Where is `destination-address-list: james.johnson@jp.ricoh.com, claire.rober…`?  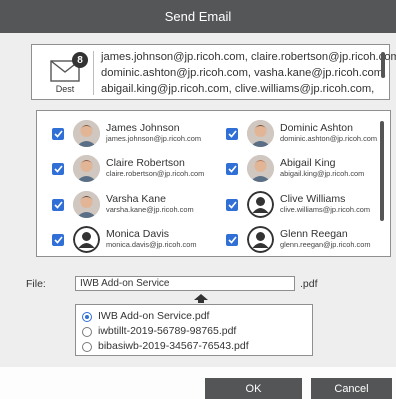 destination-address-list: james.johnson@jp.ricoh.com, claire.rober… is located at coordinates (248, 73).